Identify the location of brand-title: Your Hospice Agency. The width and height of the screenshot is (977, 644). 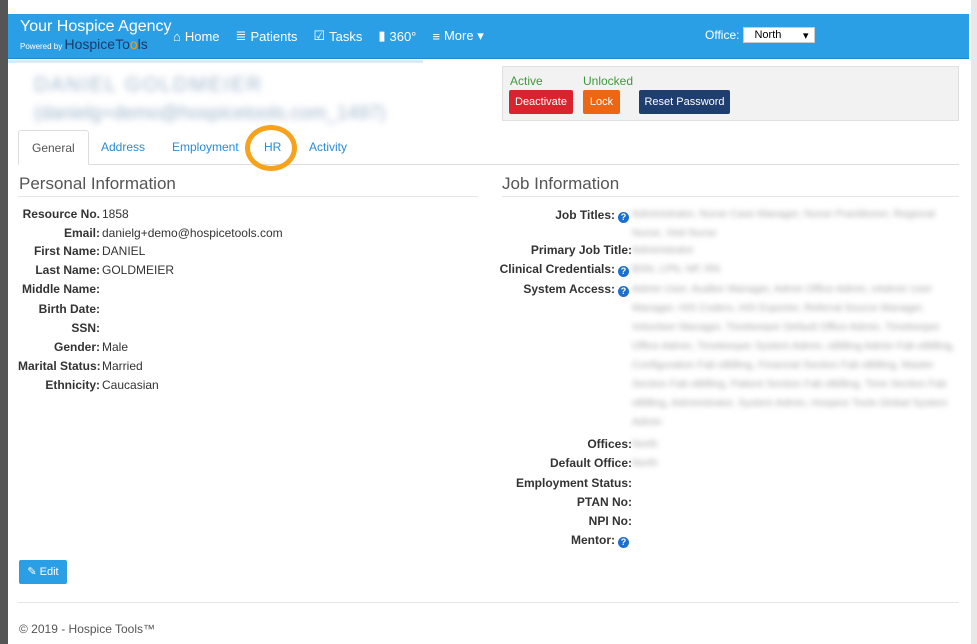
(96, 26).